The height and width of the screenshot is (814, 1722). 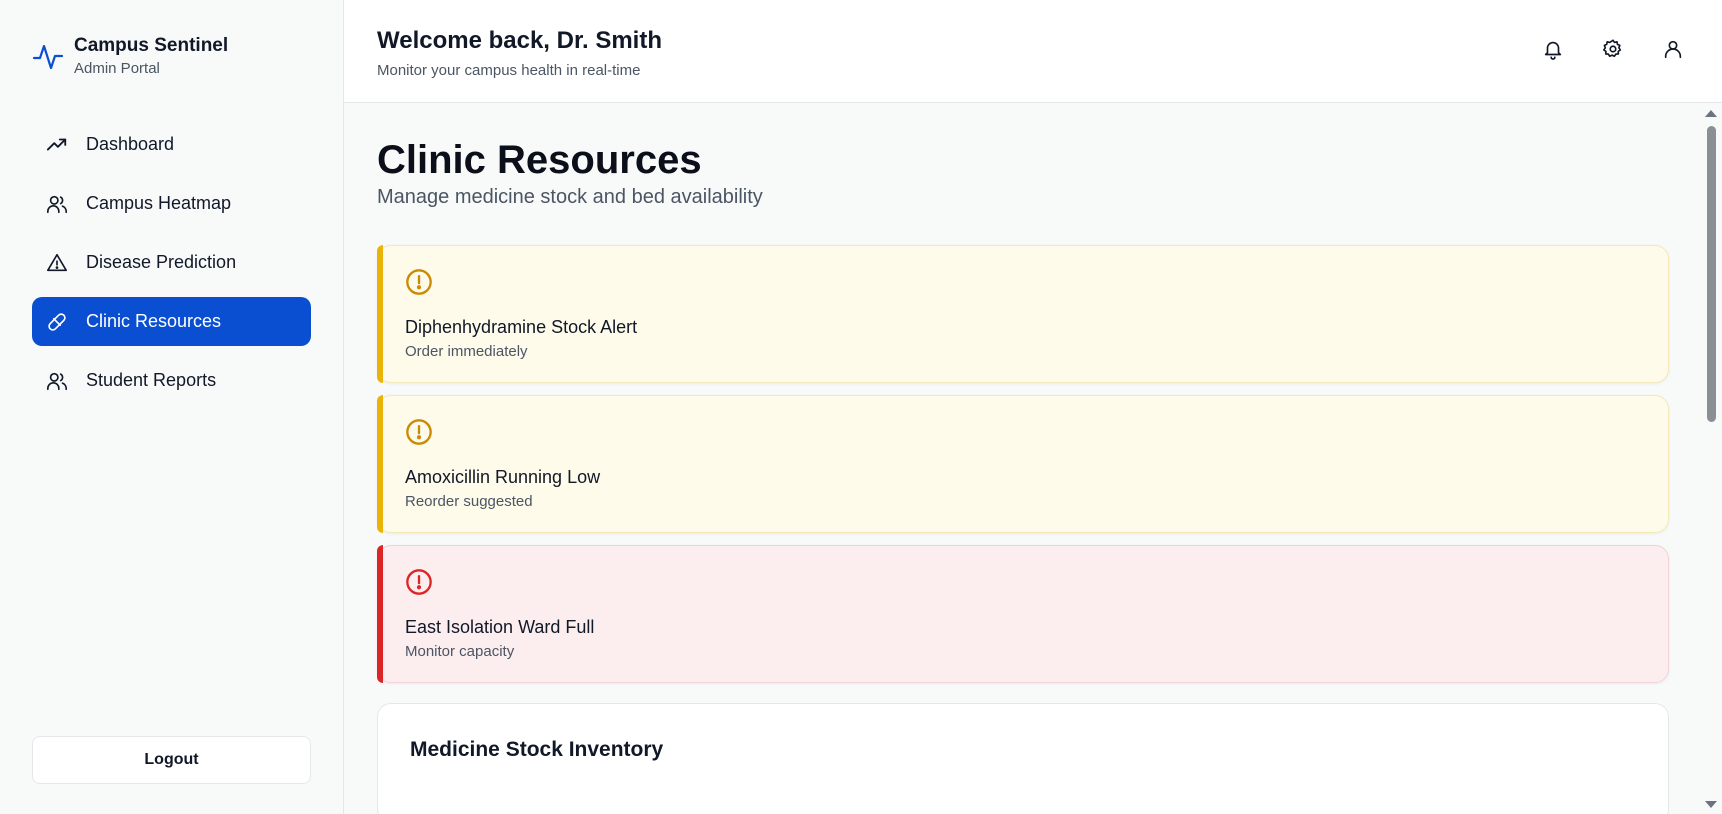 I want to click on sidebar-item-dashboard: Dashboard, so click(x=171, y=144).